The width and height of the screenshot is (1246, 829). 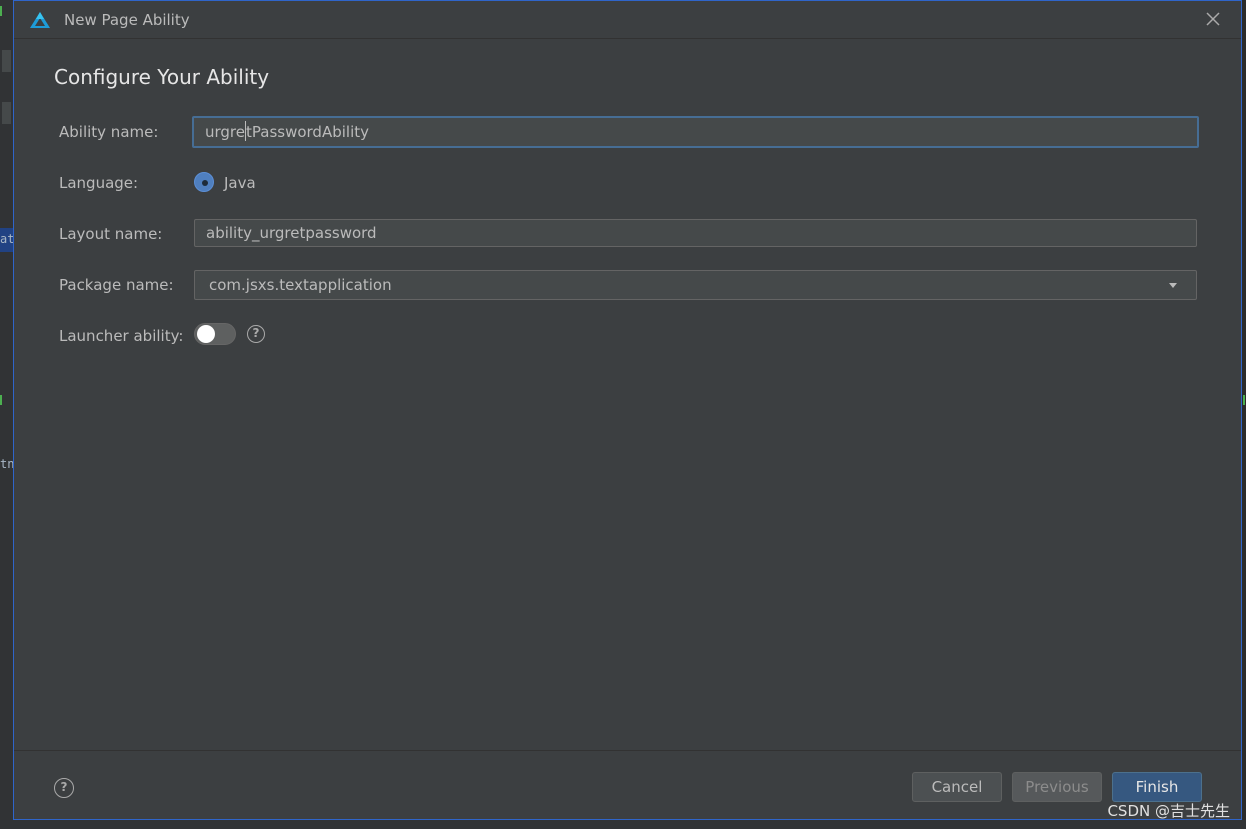 I want to click on ide-editor-gutter: at tn, so click(x=7, y=414).